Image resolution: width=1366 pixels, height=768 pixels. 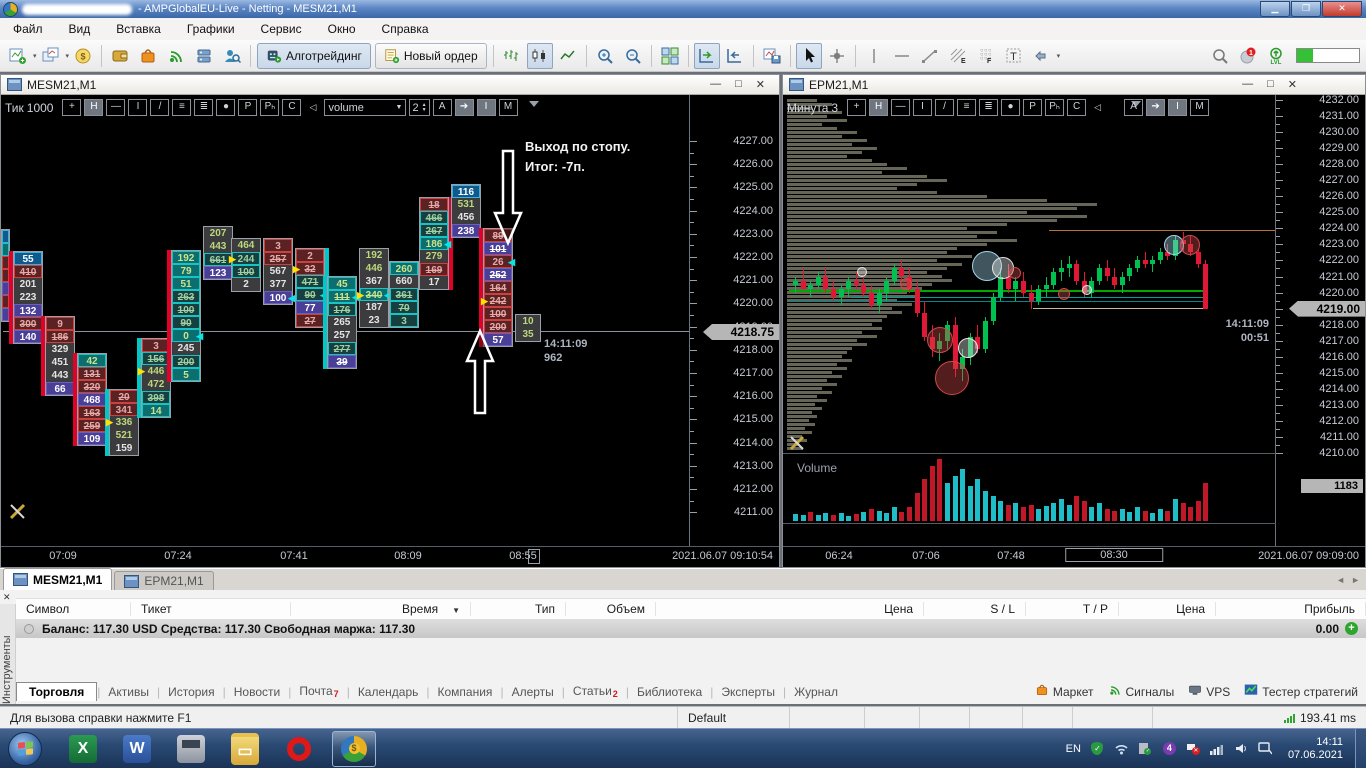 I want to click on column-header-T / P: T / P, so click(x=1072, y=609).